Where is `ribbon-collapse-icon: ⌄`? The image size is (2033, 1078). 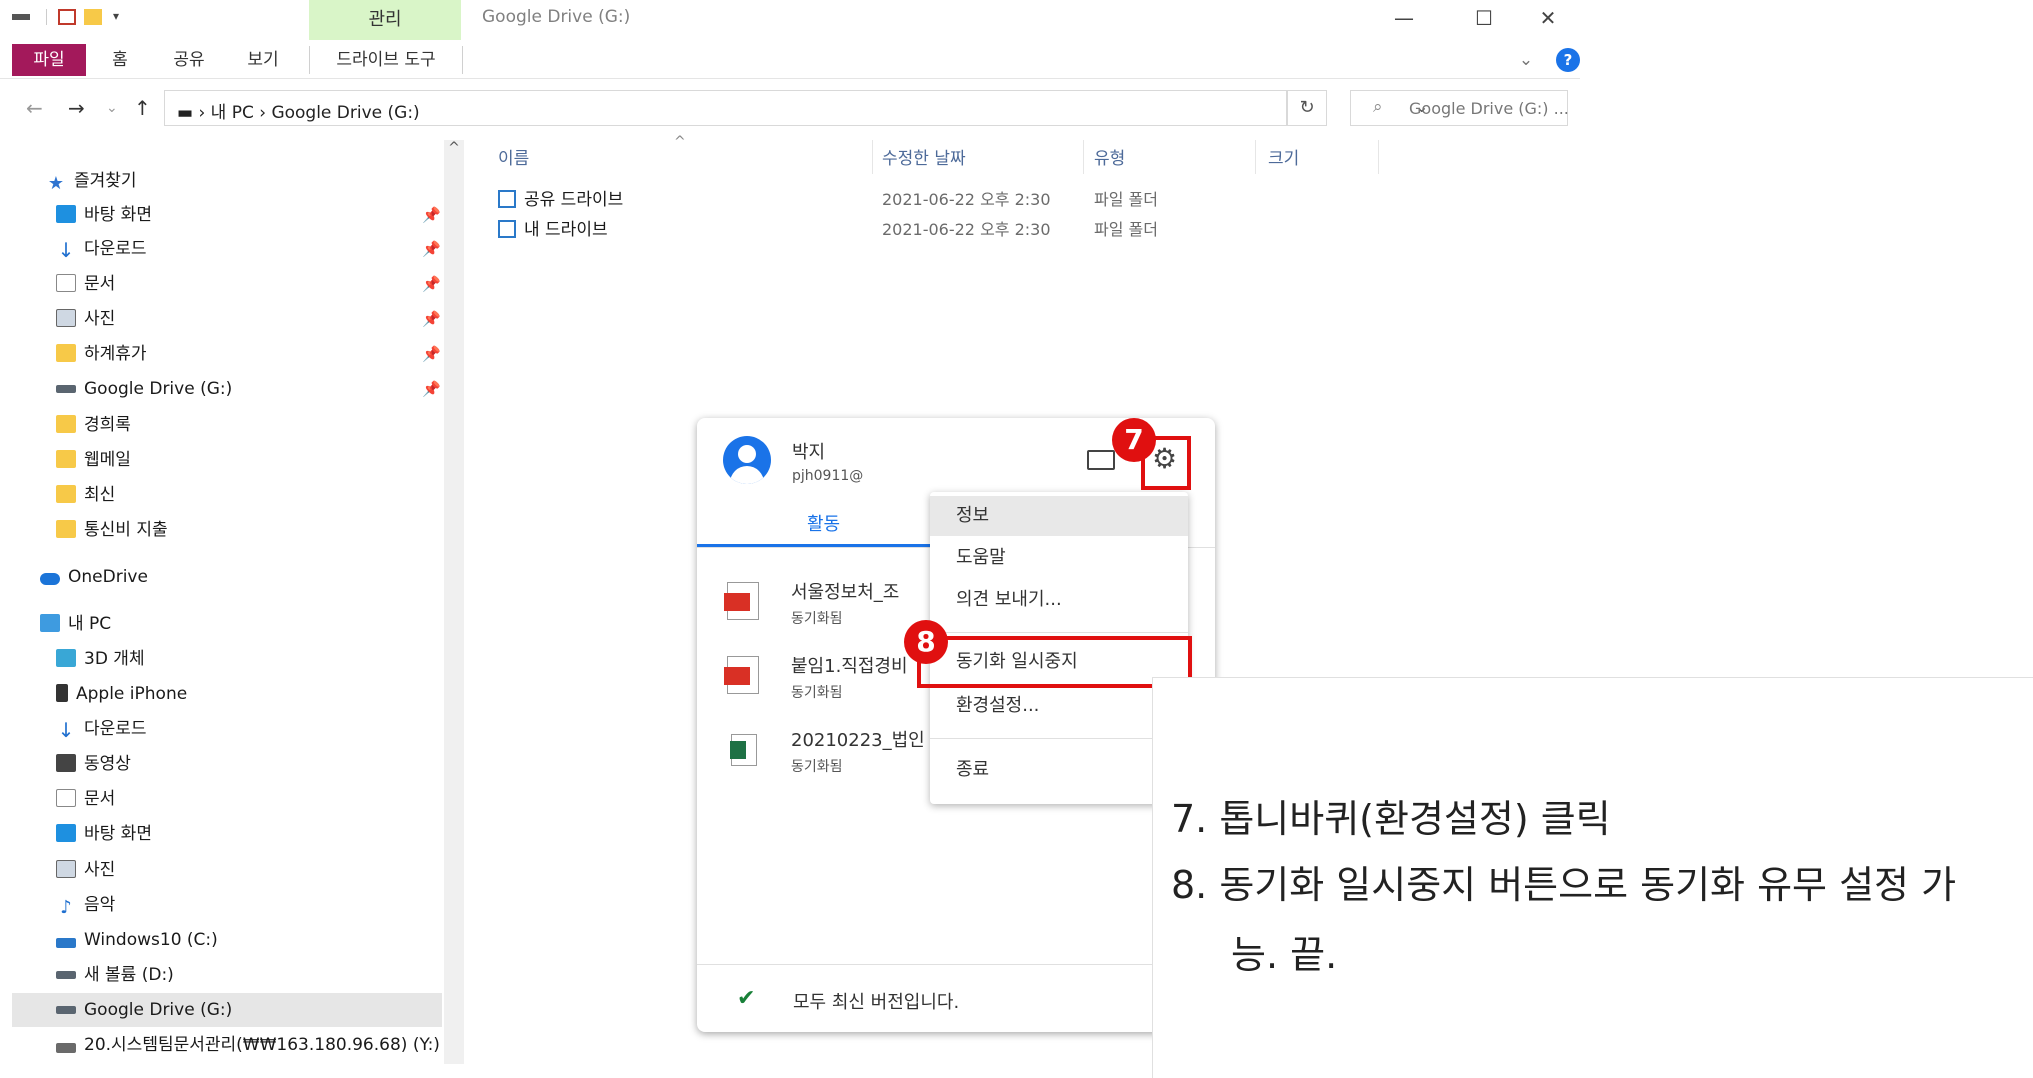 ribbon-collapse-icon: ⌄ is located at coordinates (1526, 60).